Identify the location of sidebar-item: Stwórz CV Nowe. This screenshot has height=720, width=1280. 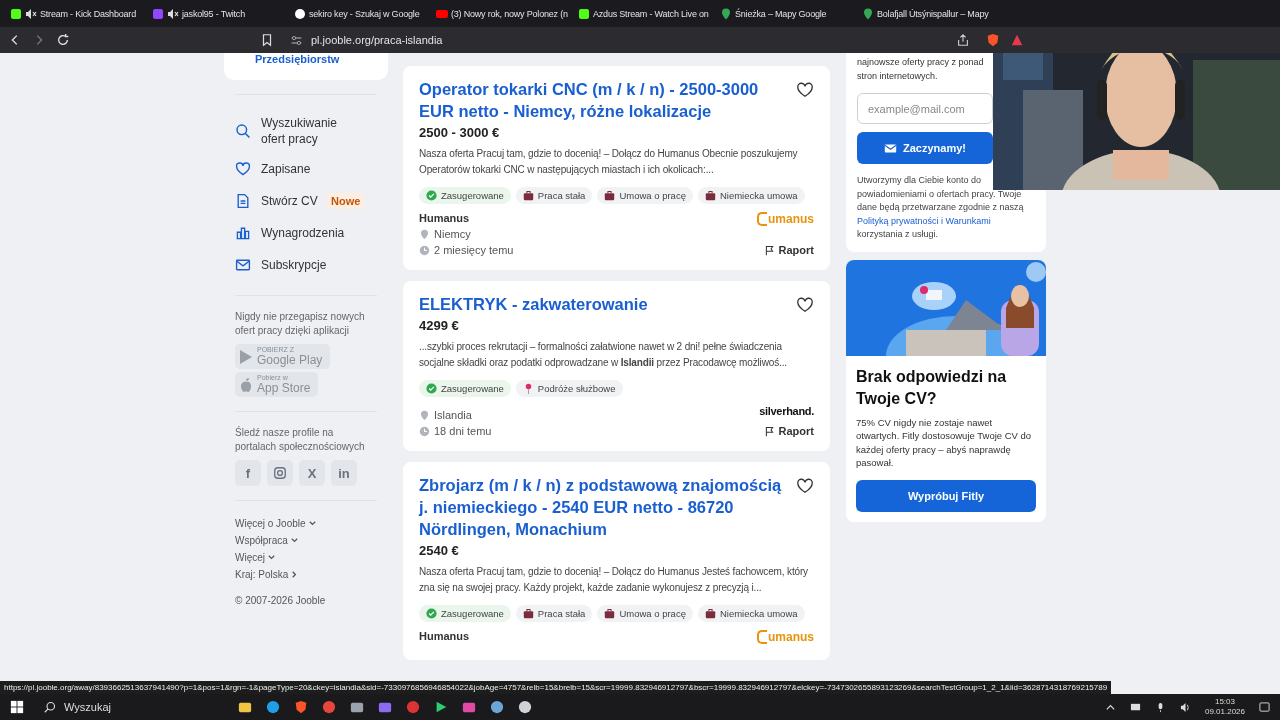
(306, 201).